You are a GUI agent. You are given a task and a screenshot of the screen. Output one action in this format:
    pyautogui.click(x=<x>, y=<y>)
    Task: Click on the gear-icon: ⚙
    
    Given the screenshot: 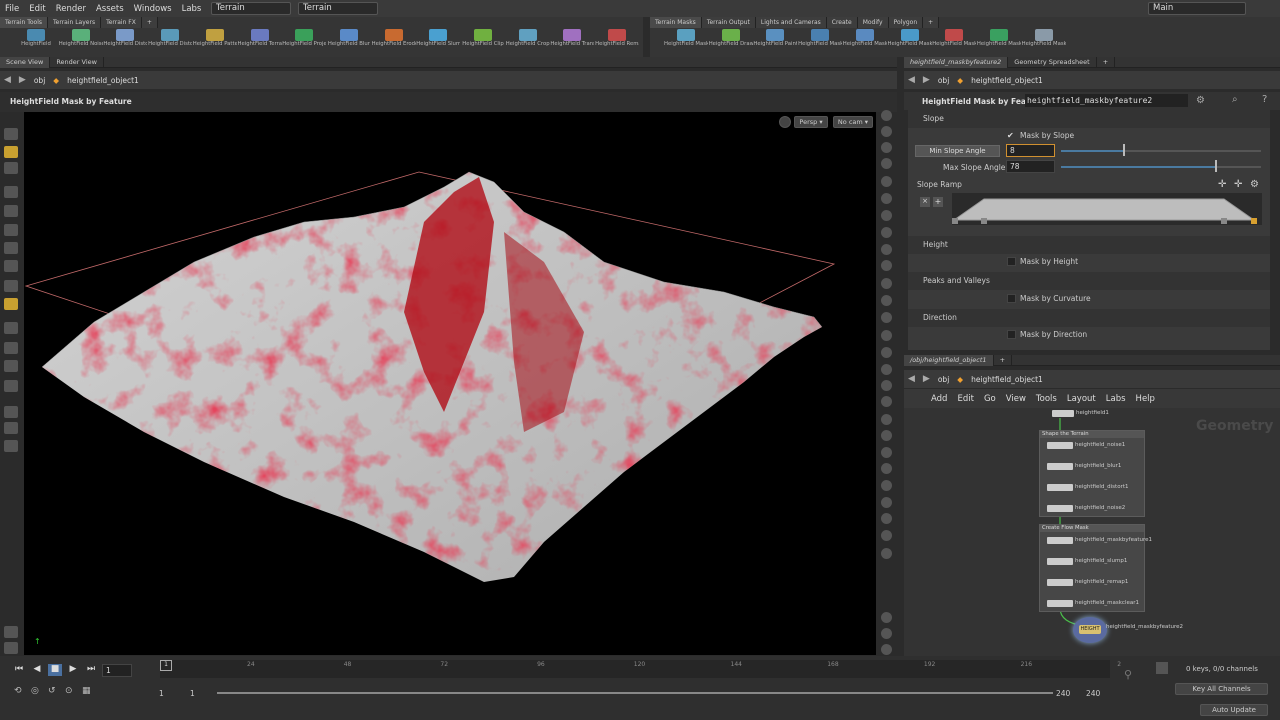 What is the action you would take?
    pyautogui.click(x=1200, y=100)
    